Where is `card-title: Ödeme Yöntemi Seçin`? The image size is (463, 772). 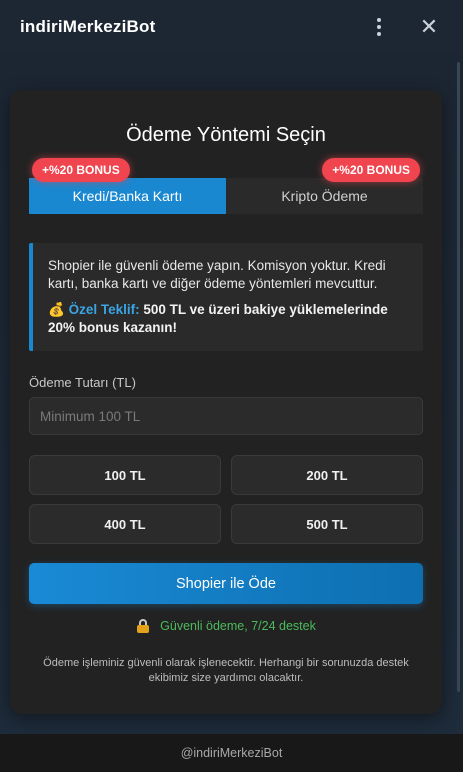
card-title: Ödeme Yöntemi Seçin is located at coordinates (226, 135).